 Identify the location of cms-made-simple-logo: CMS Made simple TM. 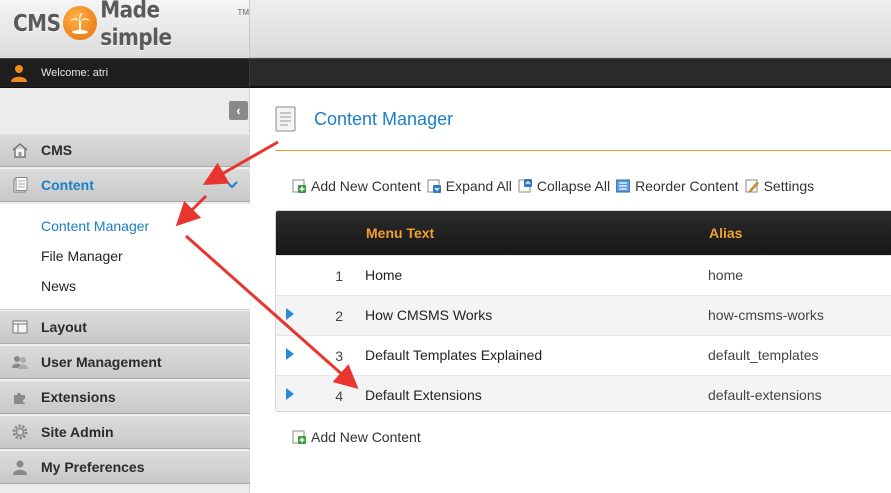
(131, 25).